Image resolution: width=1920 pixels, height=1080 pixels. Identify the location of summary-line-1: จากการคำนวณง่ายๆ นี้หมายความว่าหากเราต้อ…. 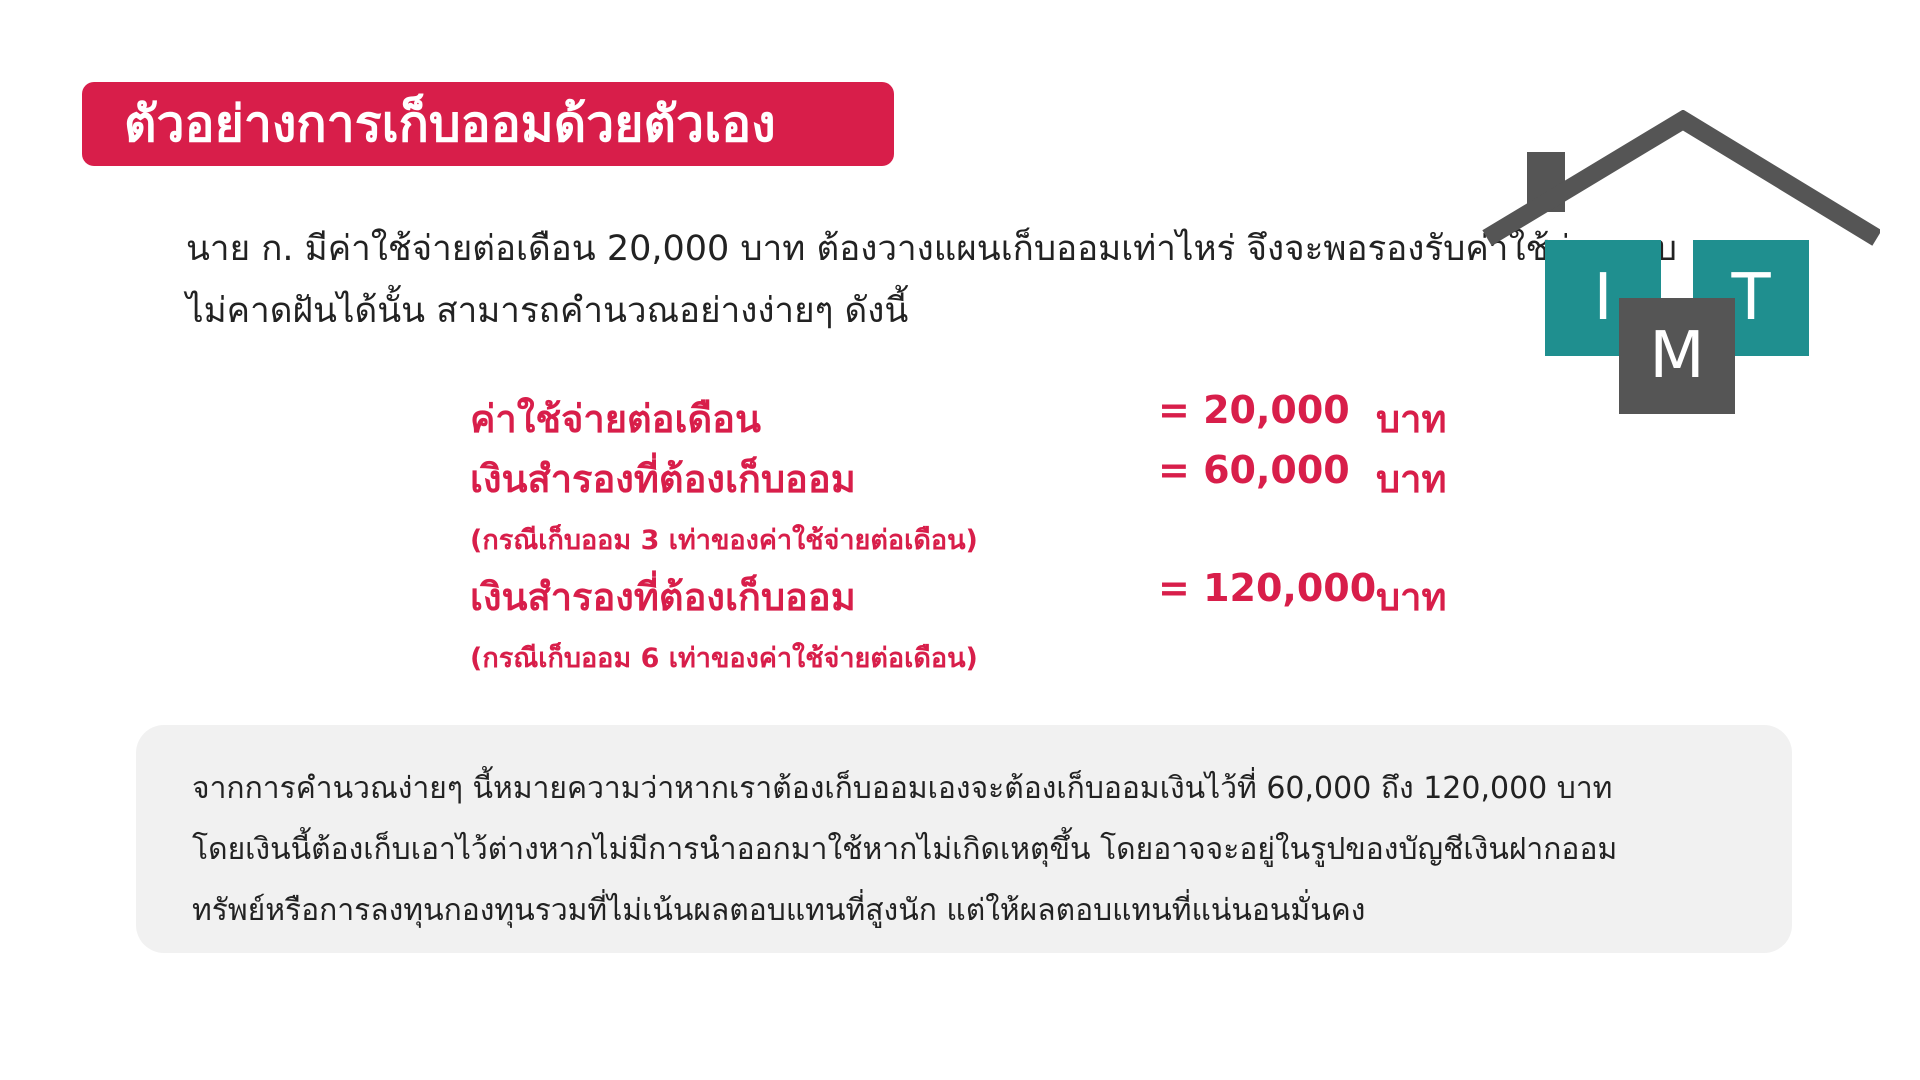
(902, 788).